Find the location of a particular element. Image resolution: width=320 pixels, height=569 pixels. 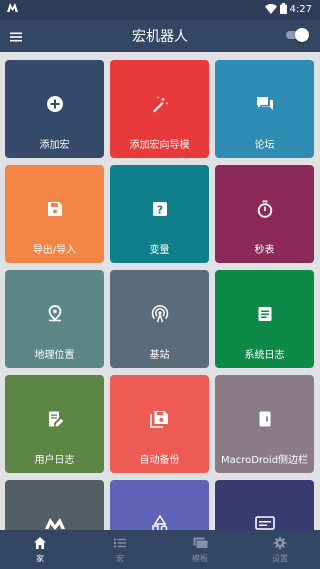

forum-icon is located at coordinates (264, 105).